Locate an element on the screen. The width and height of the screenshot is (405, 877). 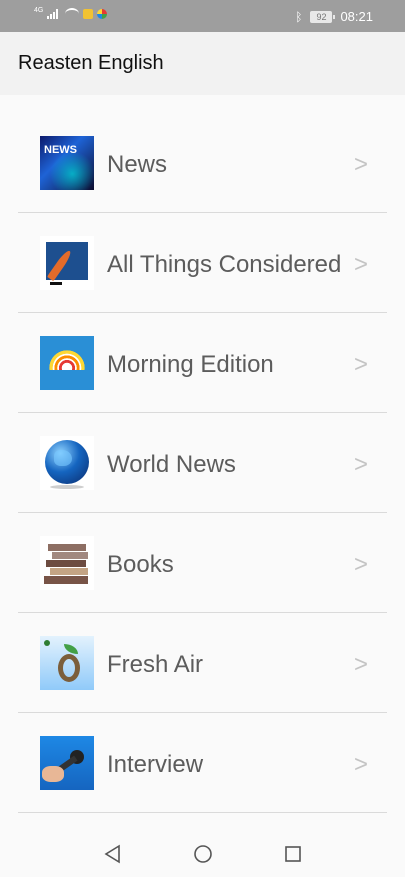
list-item-label: Interview is located at coordinates (155, 764).